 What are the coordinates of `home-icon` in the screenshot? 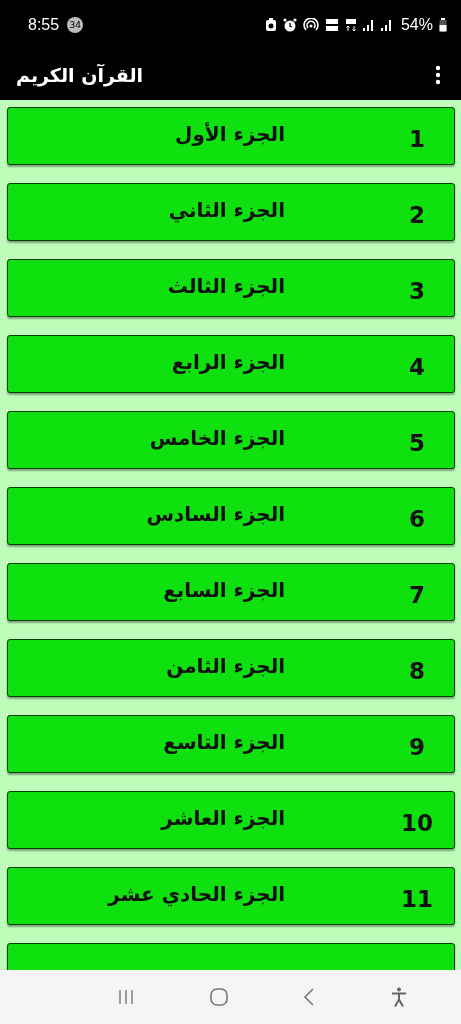 It's located at (218, 997).